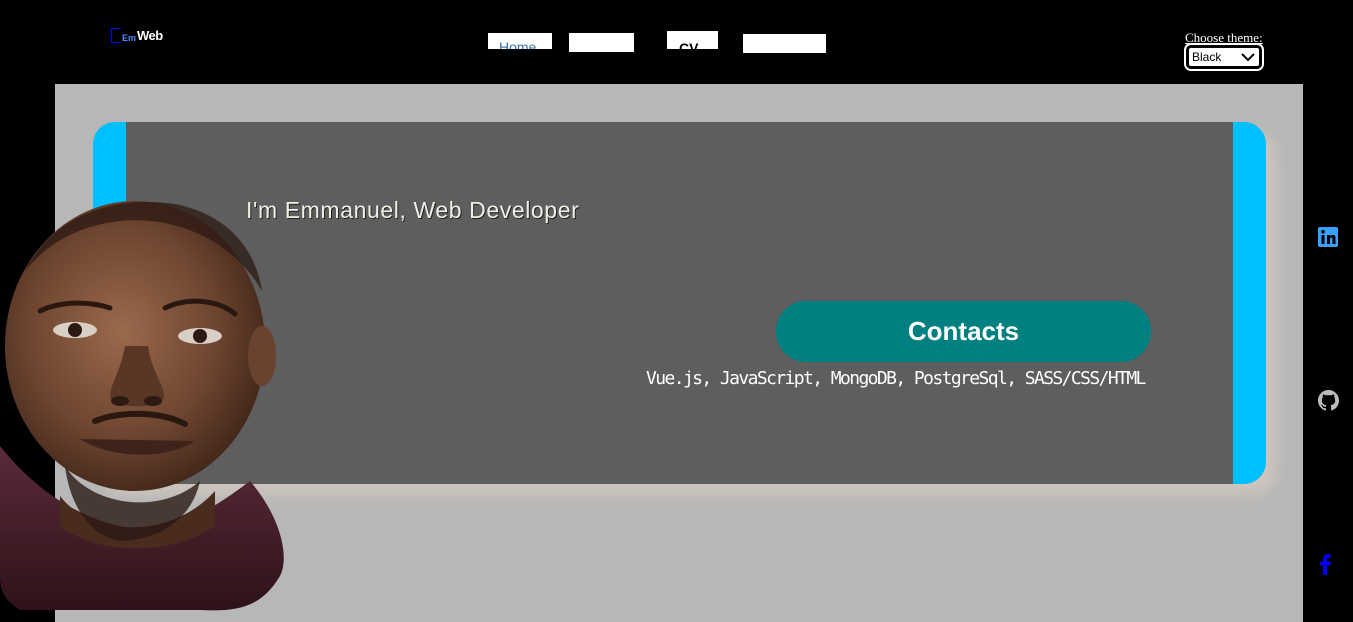 Image resolution: width=1353 pixels, height=622 pixels. What do you see at coordinates (150, 35) in the screenshot?
I see `logo-text: Web` at bounding box center [150, 35].